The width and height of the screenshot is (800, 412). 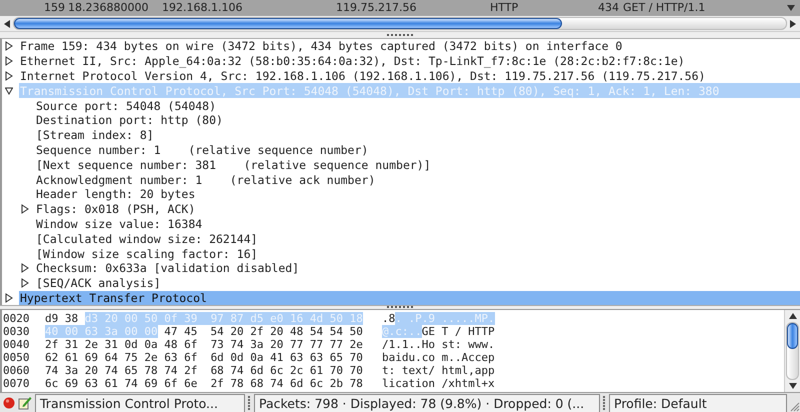 I want to click on packet-length: 434, so click(x=608, y=7).